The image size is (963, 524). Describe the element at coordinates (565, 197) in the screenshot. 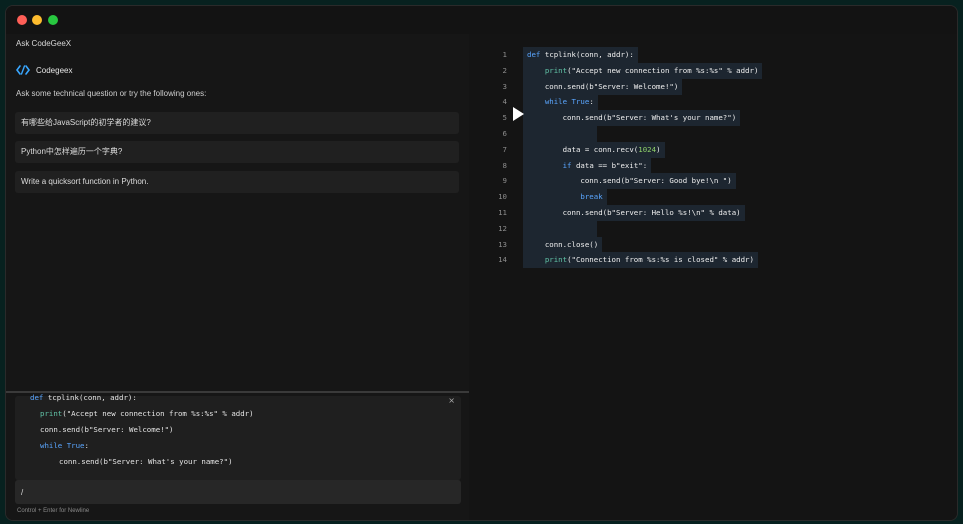

I see `code-text: break` at that location.